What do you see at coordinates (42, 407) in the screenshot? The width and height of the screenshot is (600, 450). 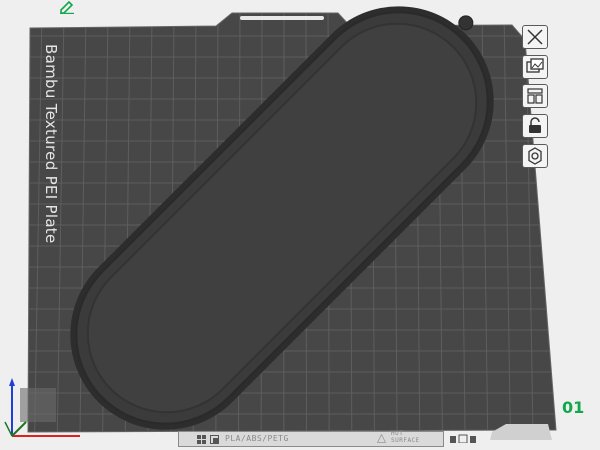 I see `axis-gizmo` at bounding box center [42, 407].